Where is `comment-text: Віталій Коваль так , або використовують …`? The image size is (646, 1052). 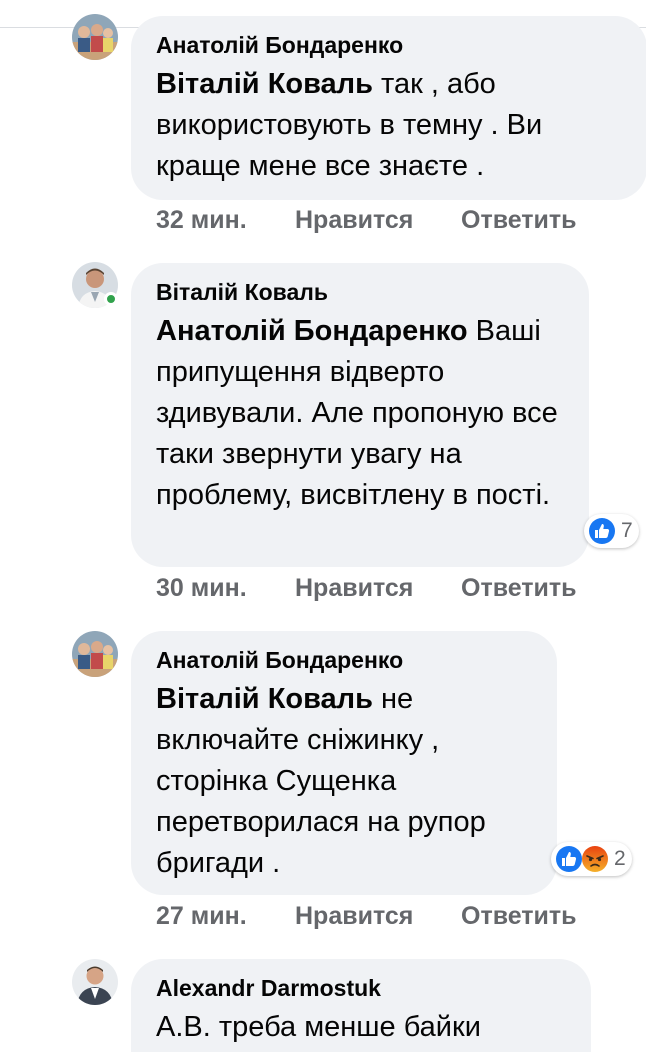 comment-text: Віталій Коваль так , або використовують … is located at coordinates (389, 125).